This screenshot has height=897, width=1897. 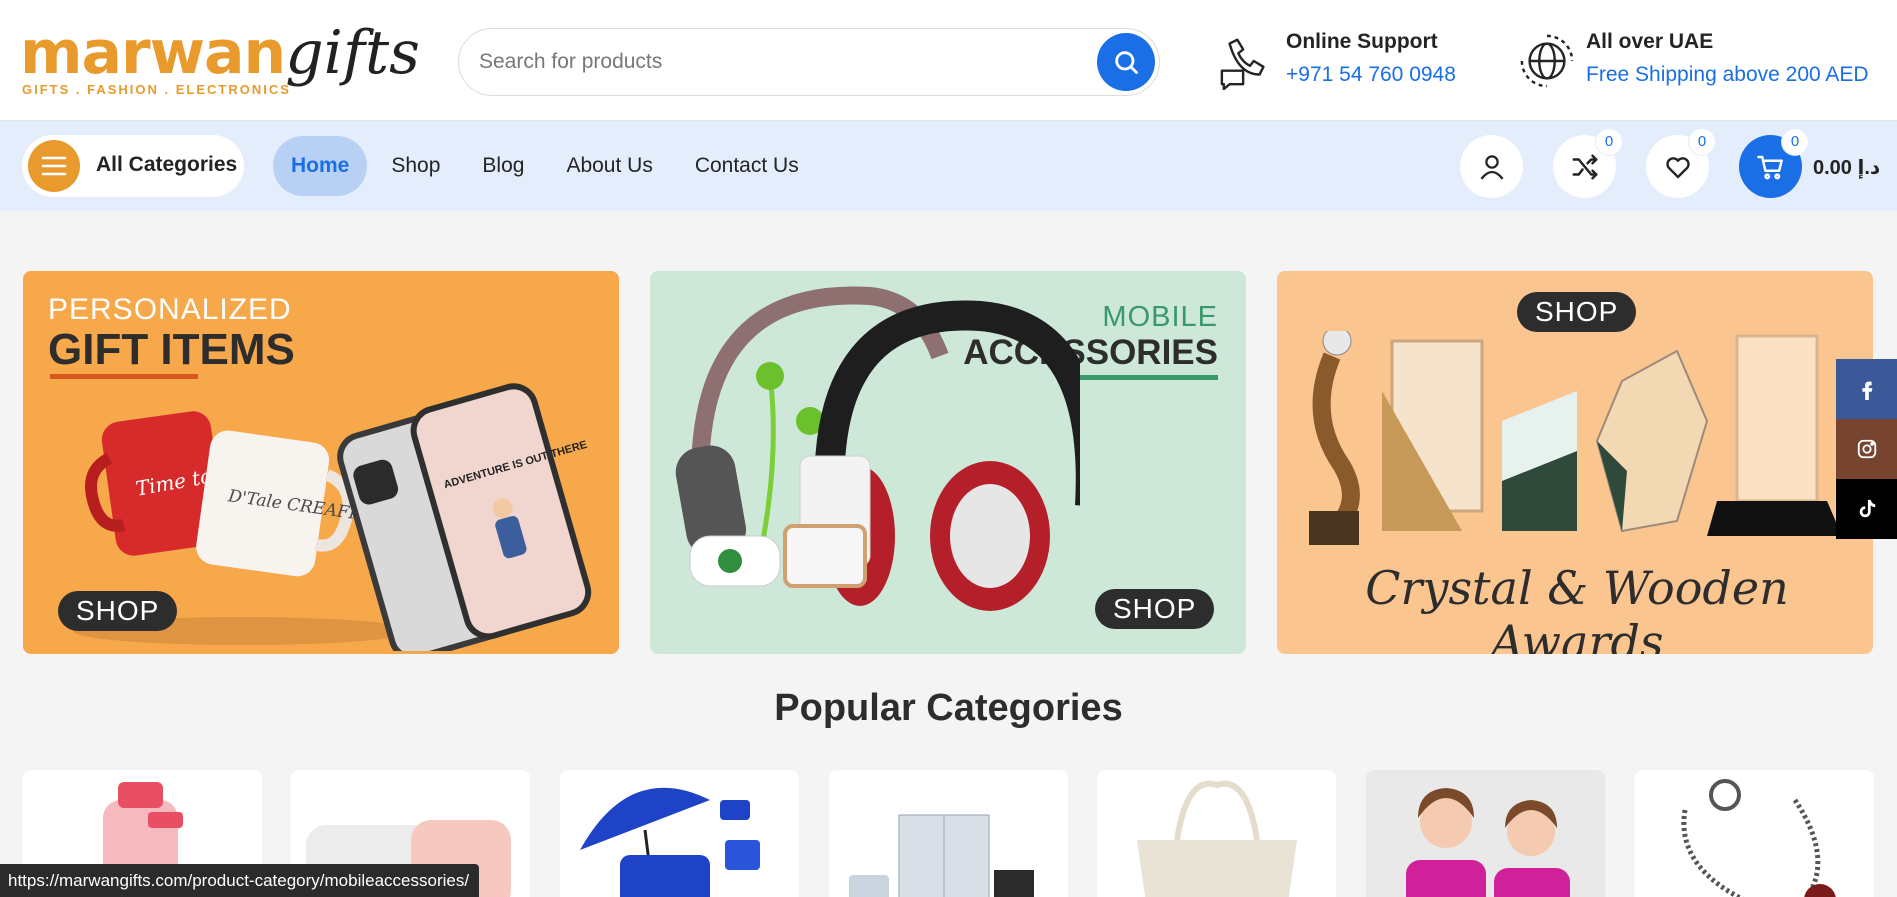 I want to click on banner-mobile-accessories: MOBILE ACCESSORIES SHOP, so click(x=948, y=462).